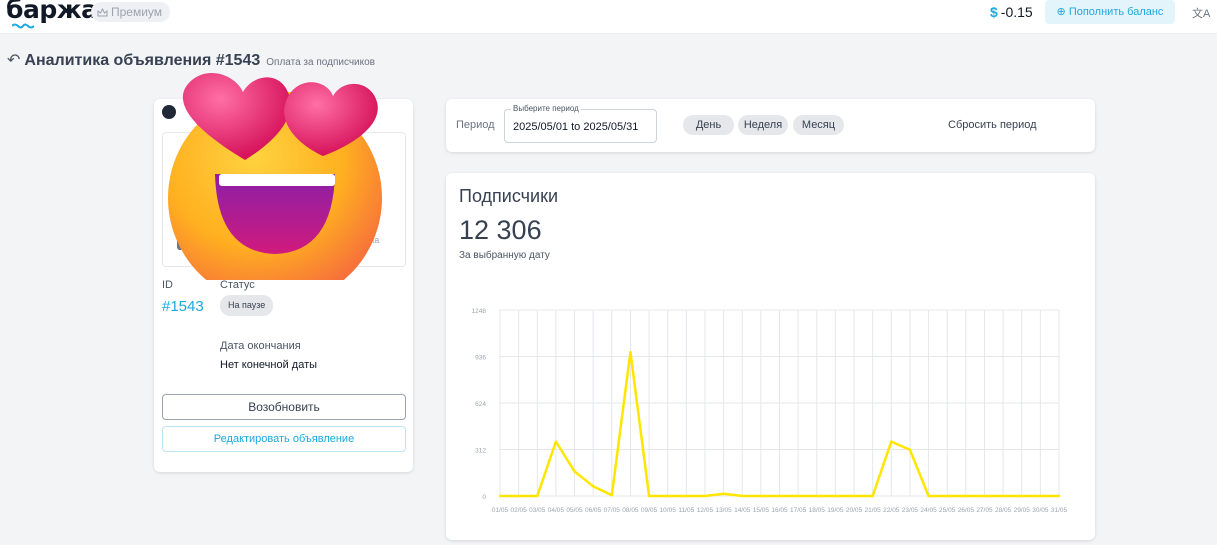 The height and width of the screenshot is (545, 1217). Describe the element at coordinates (891, 510) in the screenshot. I see `chart-x-tick-label: 22/05` at that location.